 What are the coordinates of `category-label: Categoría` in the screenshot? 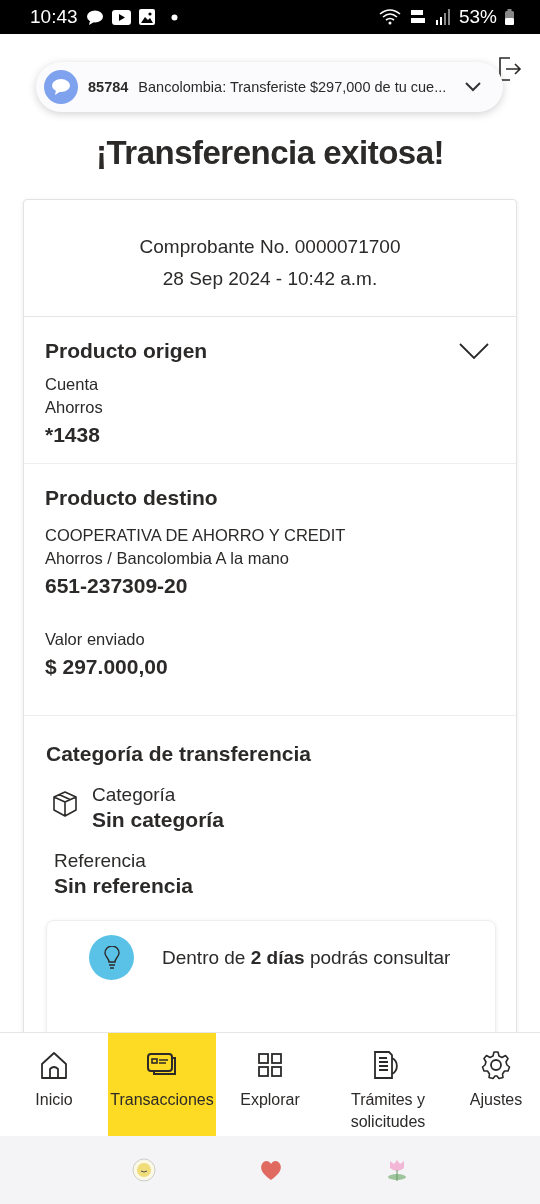 It's located at (134, 795).